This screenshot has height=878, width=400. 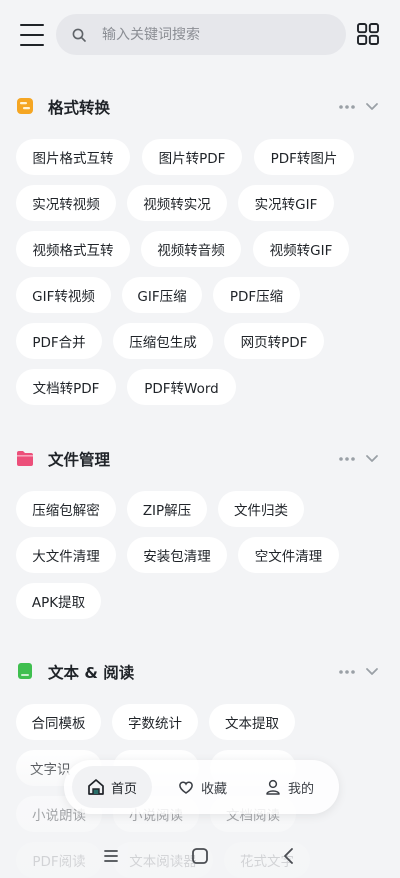 I want to click on search-bar, so click(x=201, y=34).